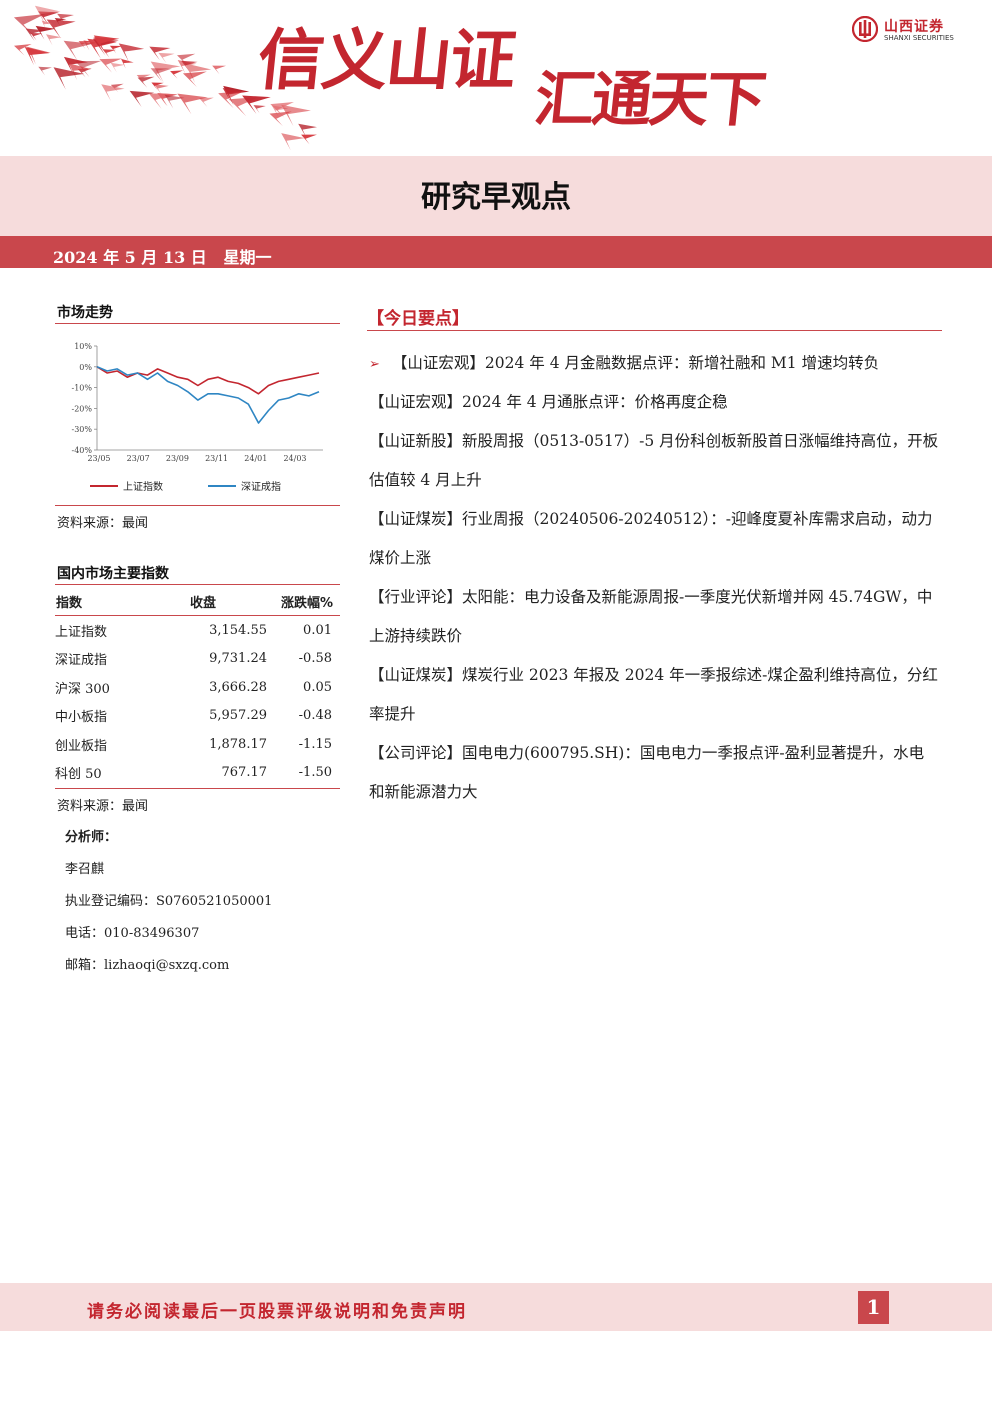  What do you see at coordinates (81, 718) in the screenshot?
I see `index-name: 中小板指` at bounding box center [81, 718].